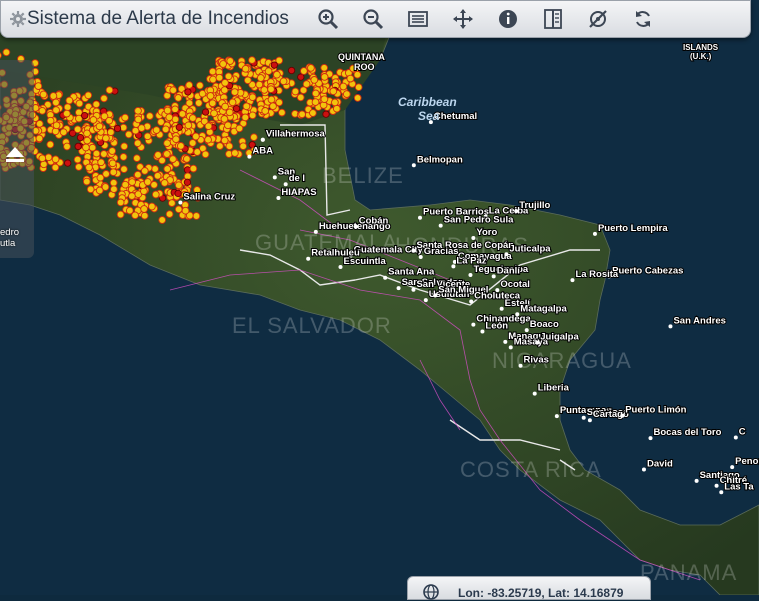  Describe the element at coordinates (418, 19) in the screenshot. I see `layers-list-button` at that location.